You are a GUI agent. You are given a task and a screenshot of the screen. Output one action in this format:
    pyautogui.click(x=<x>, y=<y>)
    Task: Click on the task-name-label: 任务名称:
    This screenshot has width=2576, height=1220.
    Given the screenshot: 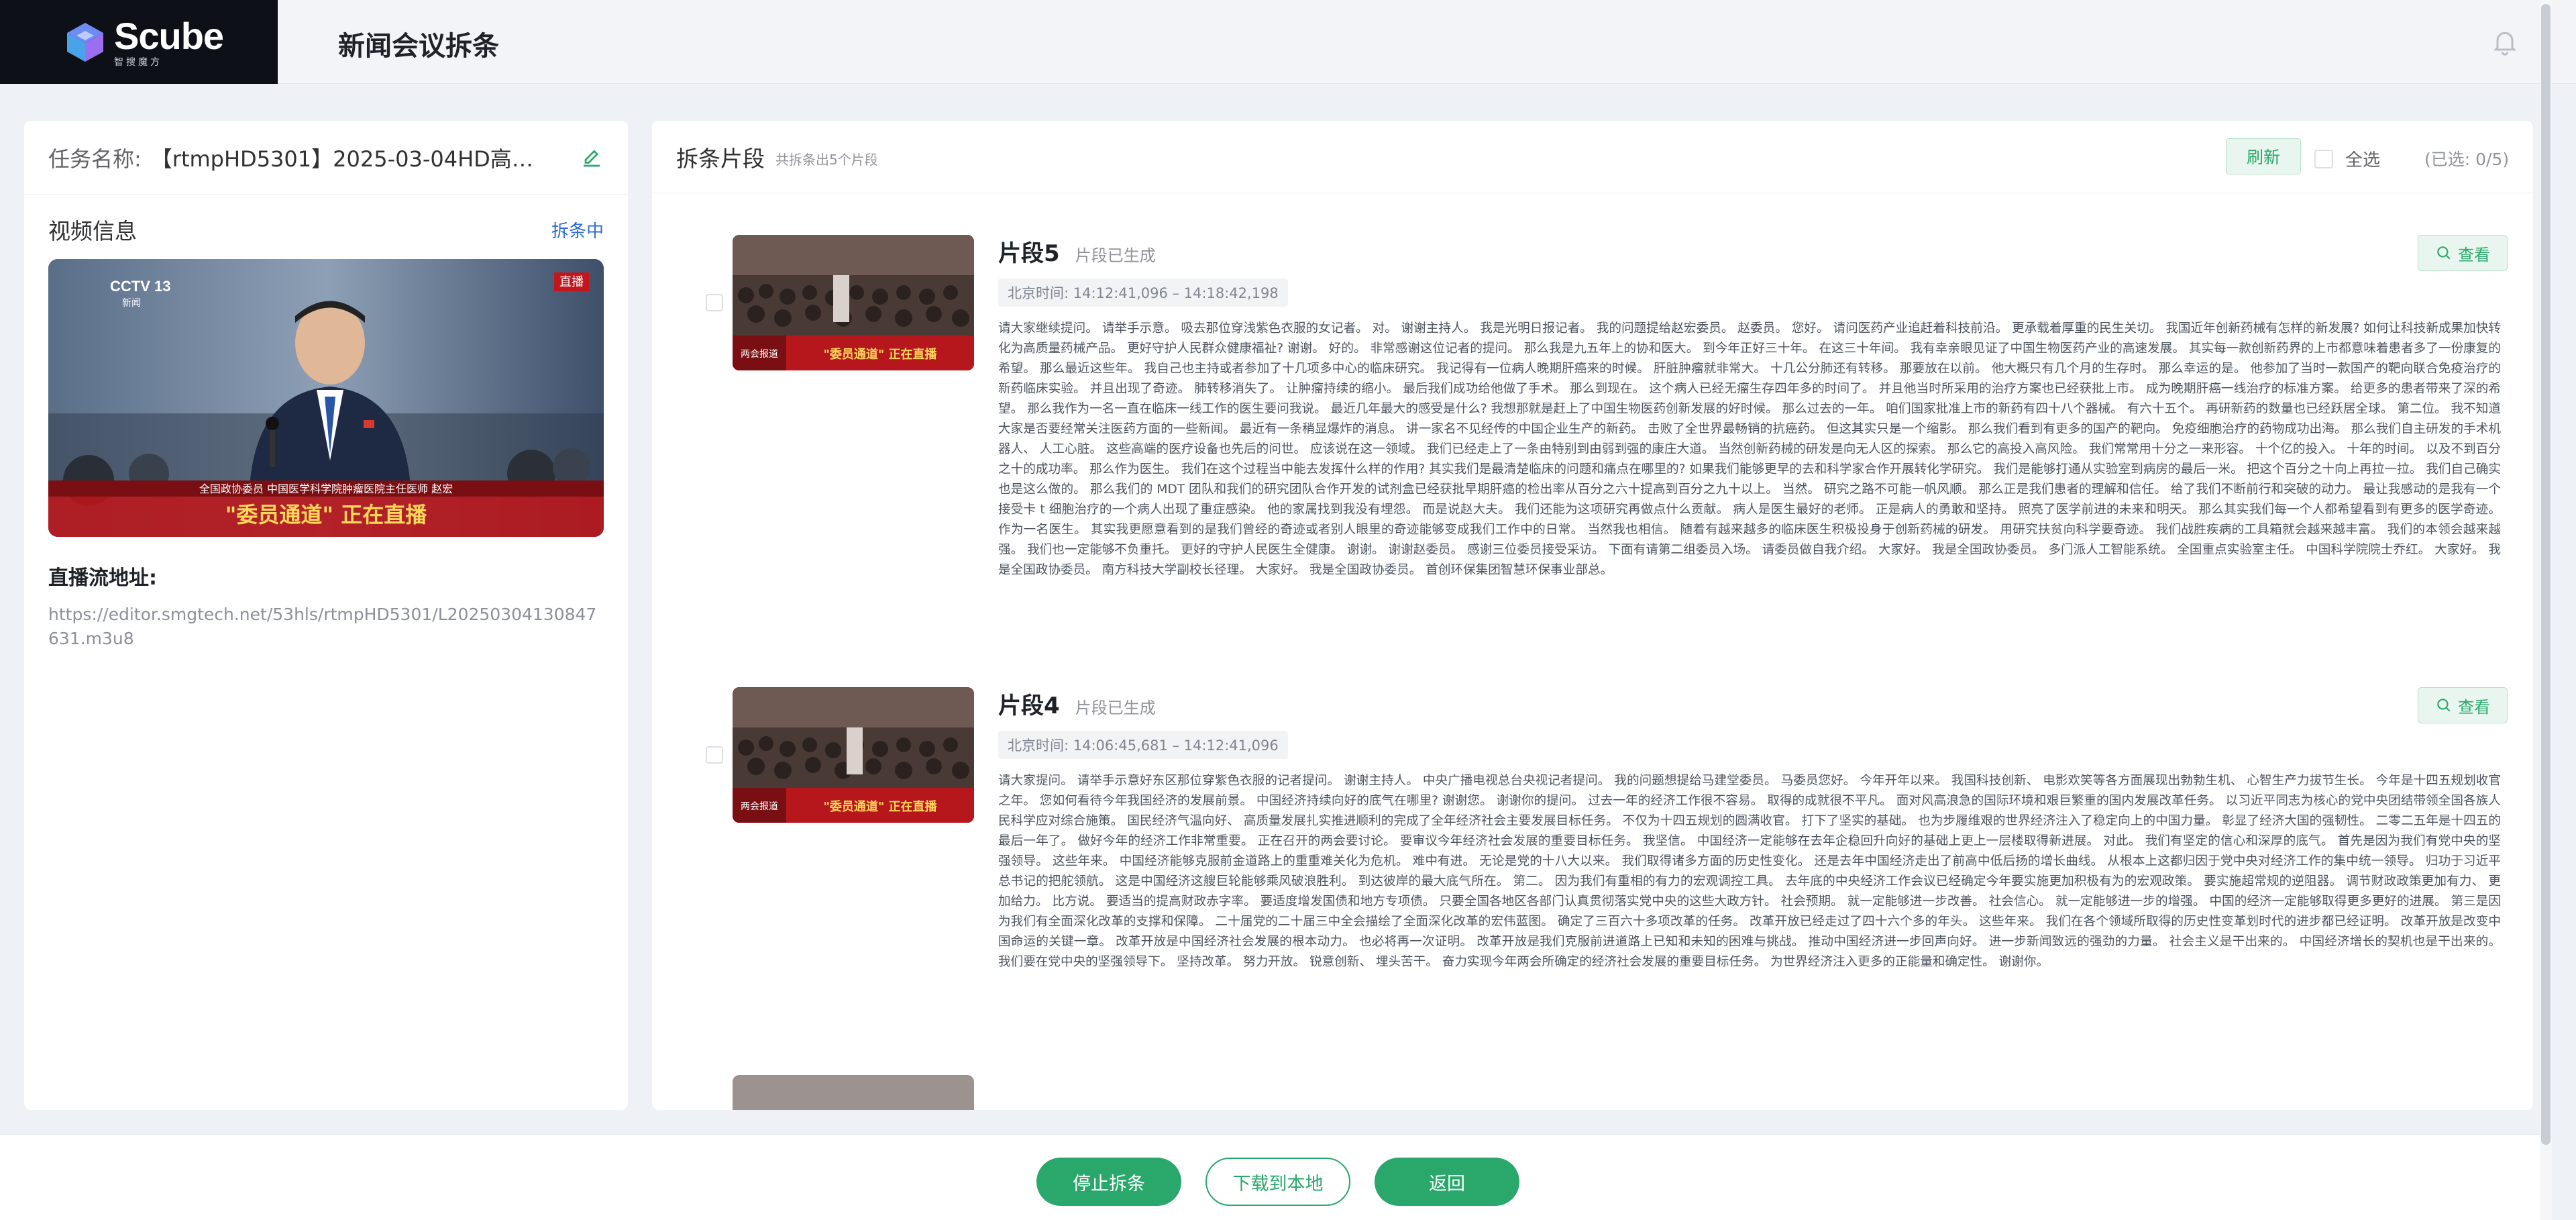 What is the action you would take?
    pyautogui.click(x=95, y=159)
    